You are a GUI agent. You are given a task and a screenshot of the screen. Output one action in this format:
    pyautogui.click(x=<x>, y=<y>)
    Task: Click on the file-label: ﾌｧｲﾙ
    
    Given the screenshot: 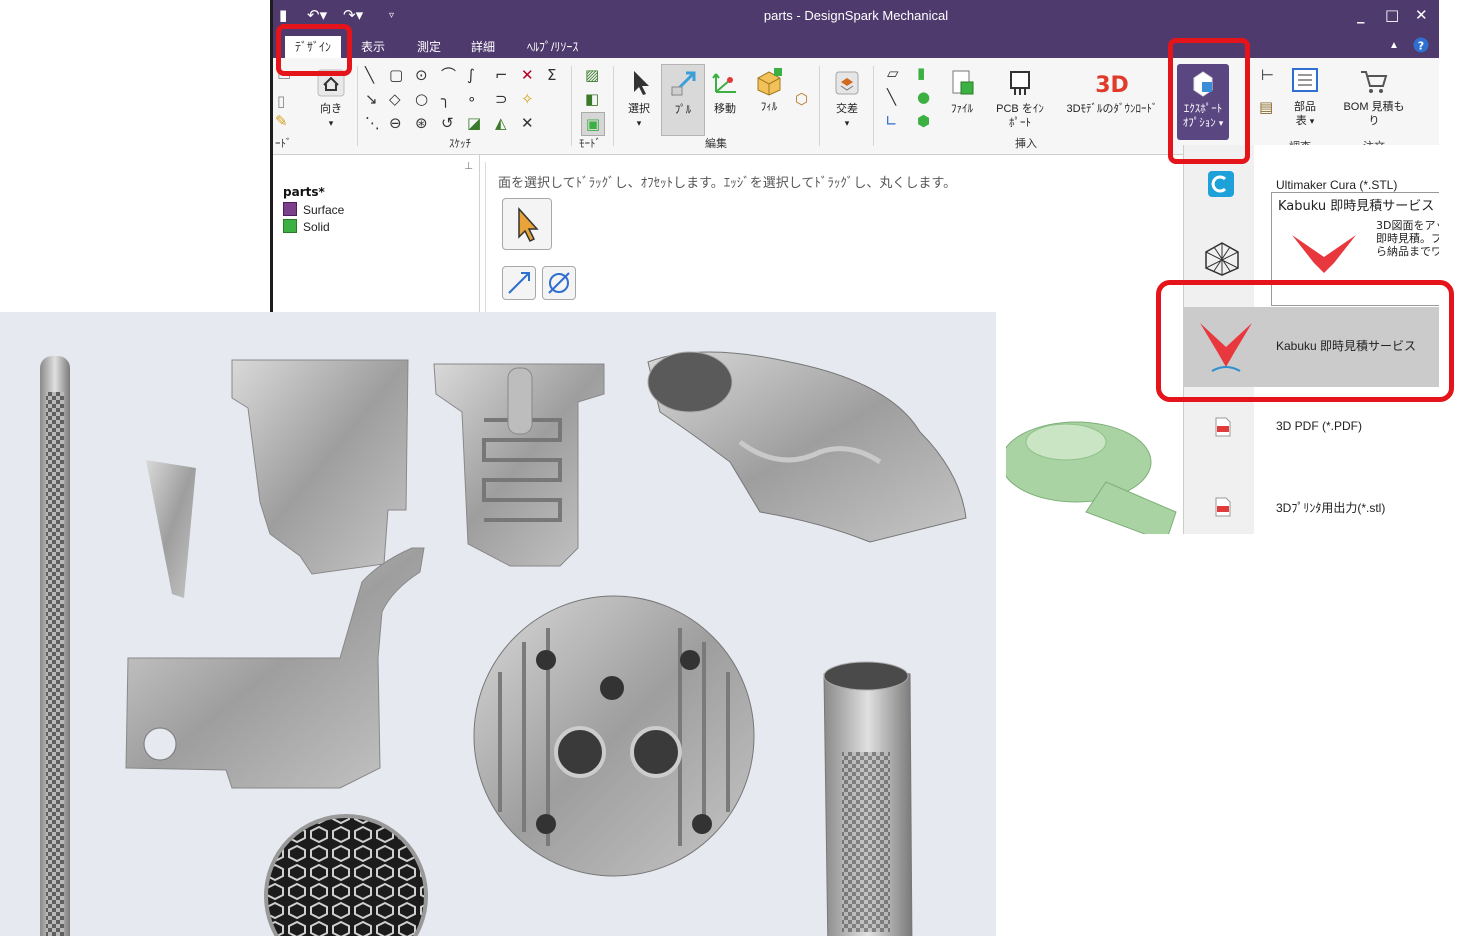 What is the action you would take?
    pyautogui.click(x=962, y=109)
    